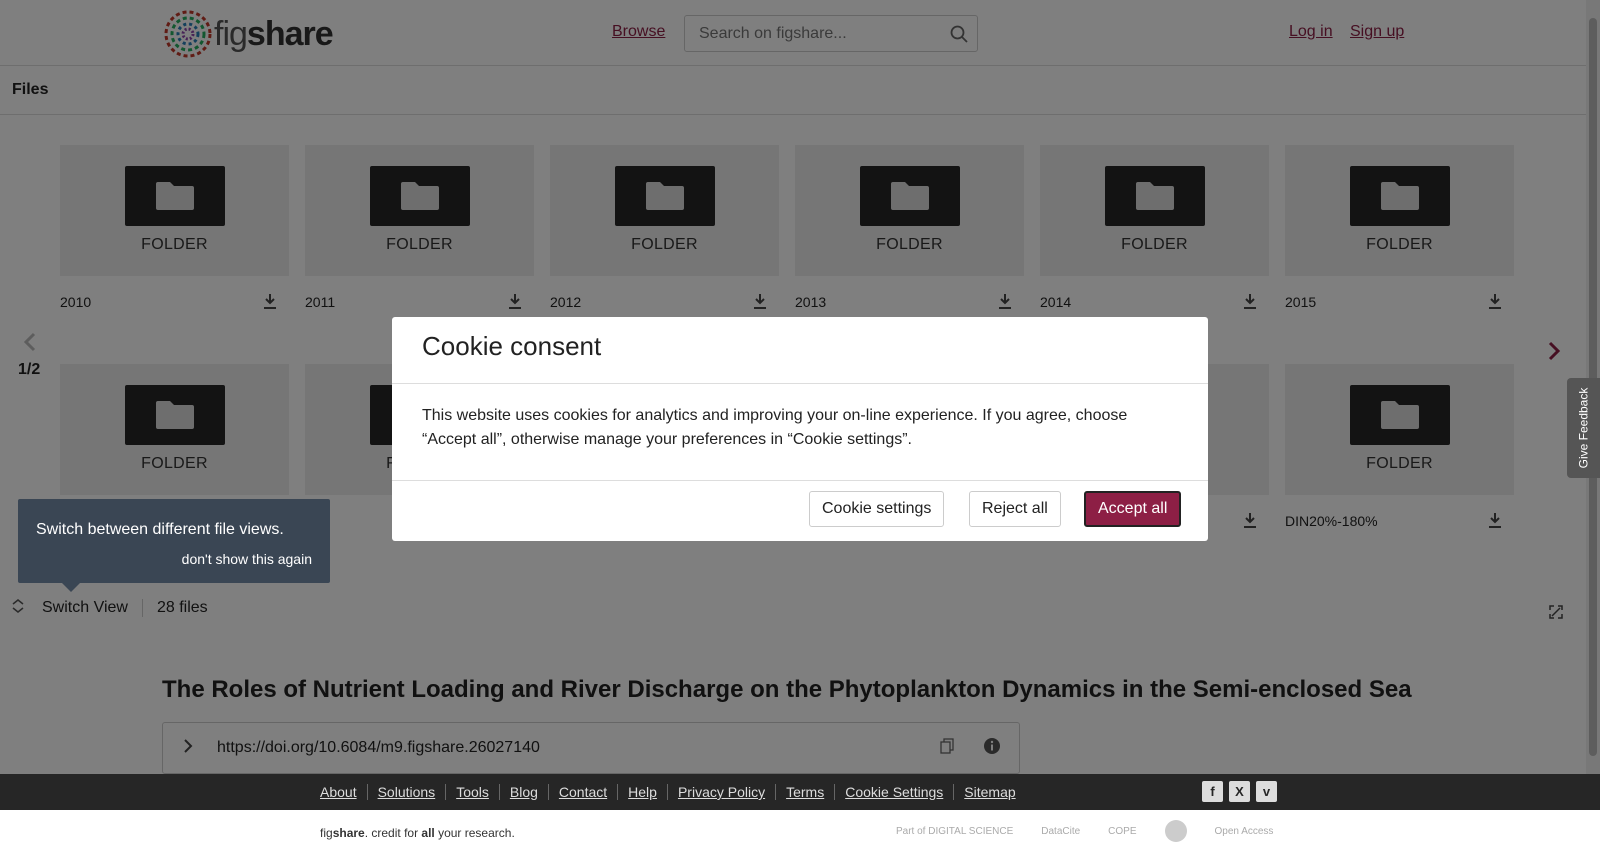 This screenshot has height=857, width=1600. I want to click on cookie-settings-button: Cookie settings, so click(877, 509).